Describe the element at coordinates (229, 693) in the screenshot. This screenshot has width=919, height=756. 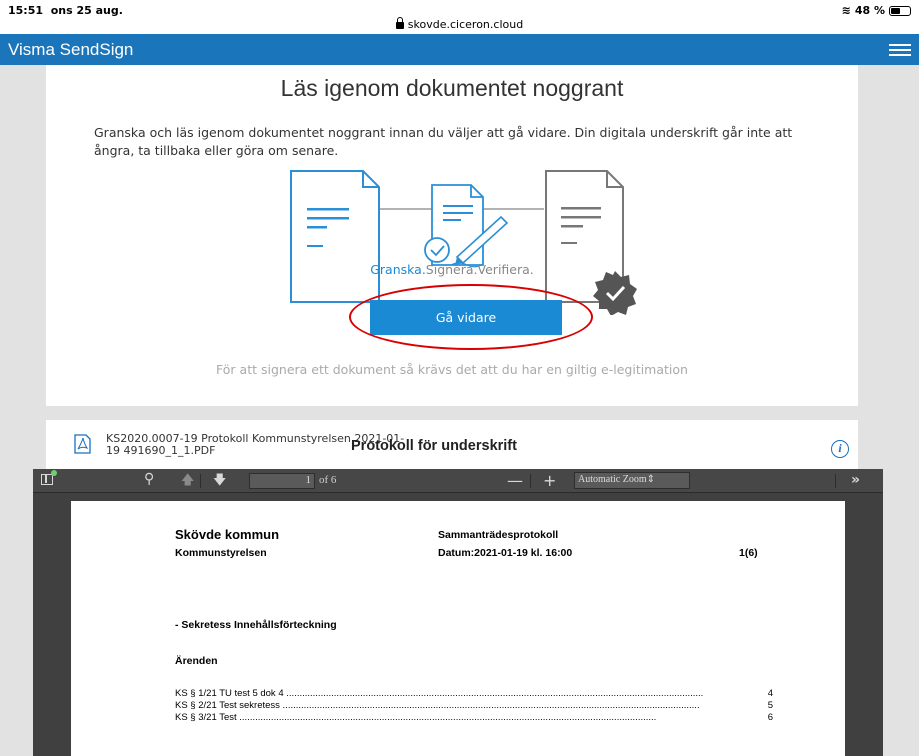
I see `toc-title: KS § 1/21 TU test 5 dok 4` at that location.